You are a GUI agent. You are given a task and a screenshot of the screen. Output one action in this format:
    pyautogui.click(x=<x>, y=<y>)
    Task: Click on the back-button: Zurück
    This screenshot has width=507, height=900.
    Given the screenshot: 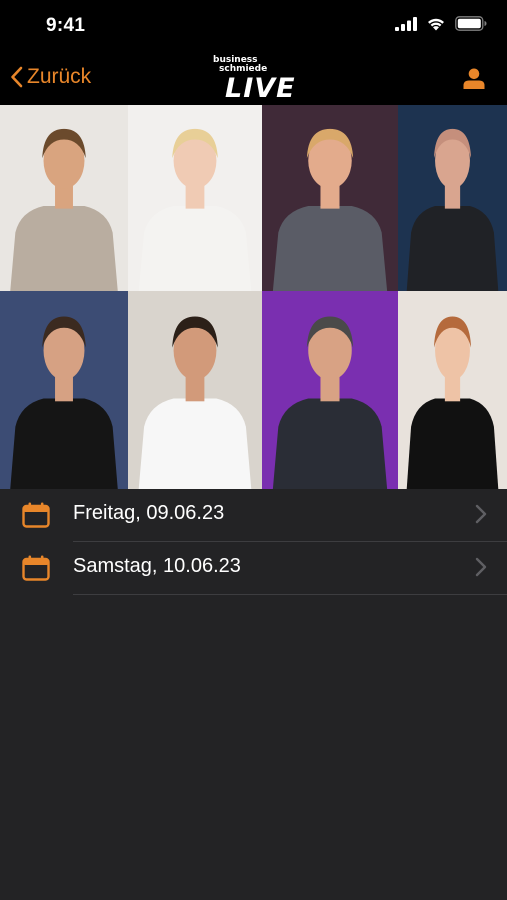 What is the action you would take?
    pyautogui.click(x=50, y=77)
    